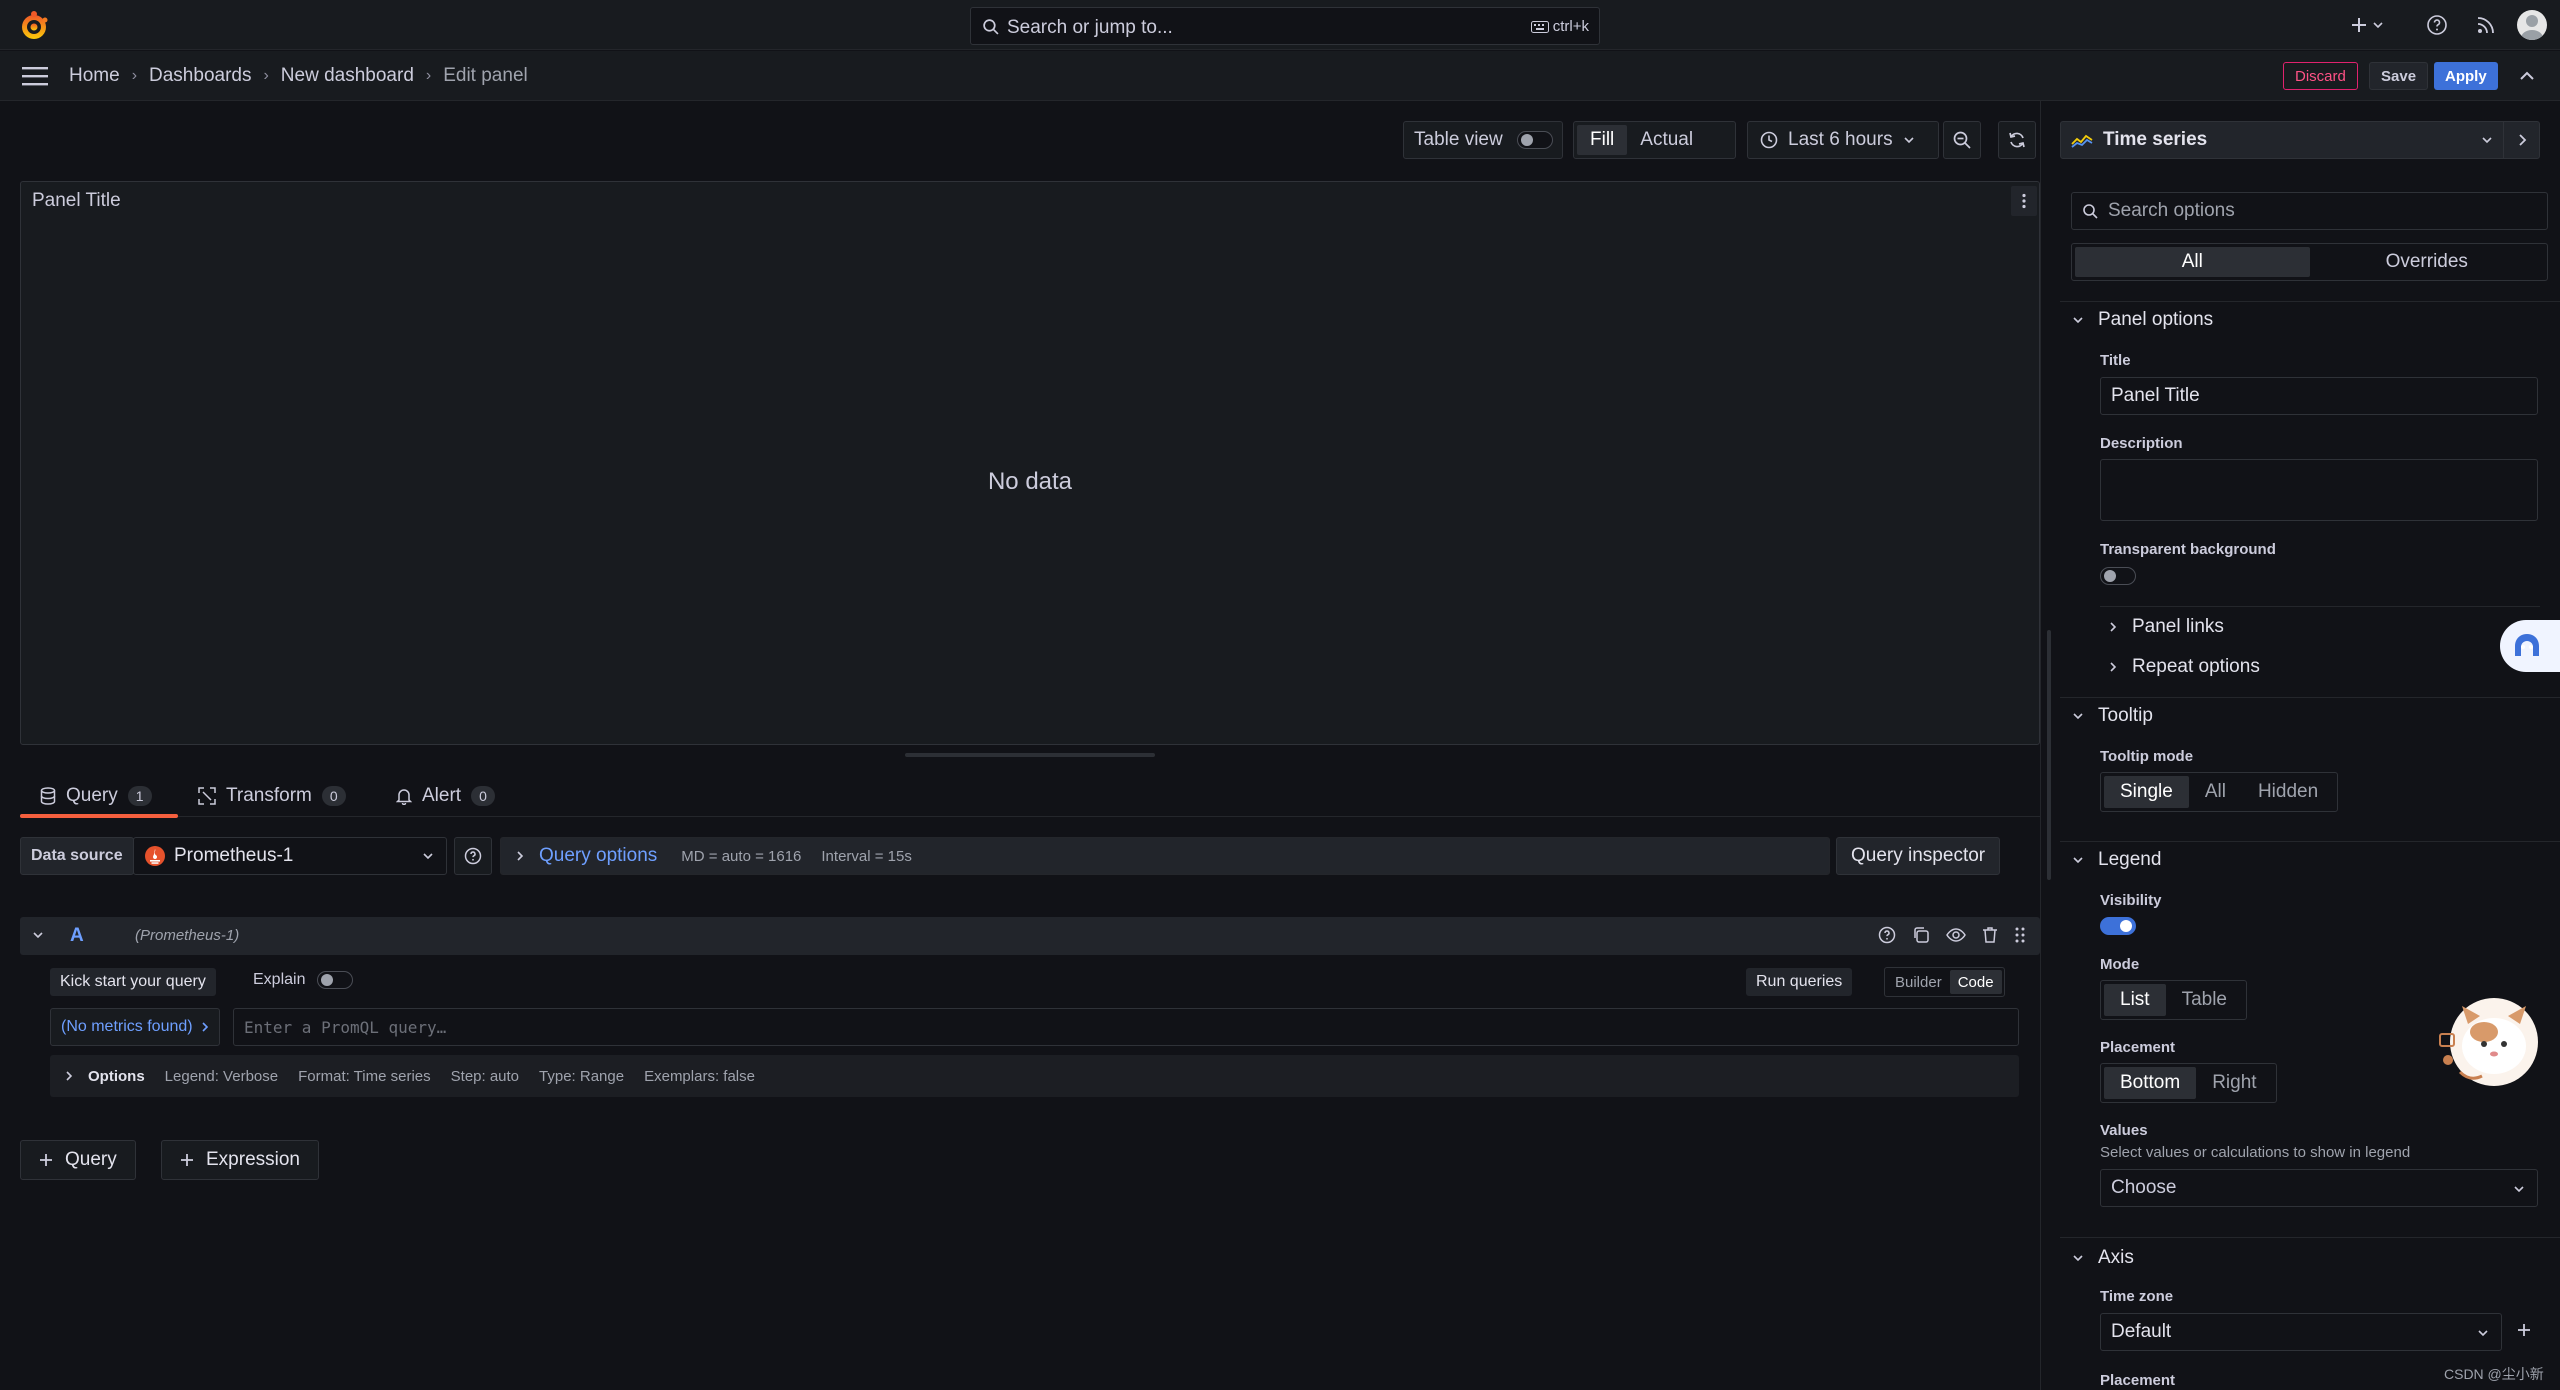  Describe the element at coordinates (2082, 141) in the screenshot. I see `time-series-icon` at that location.